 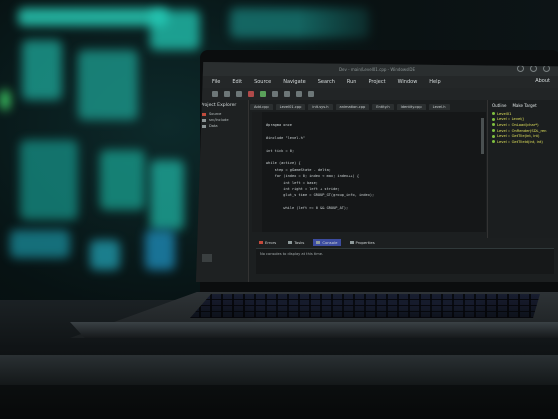 What do you see at coordinates (318, 242) in the screenshot?
I see `console-icon` at bounding box center [318, 242].